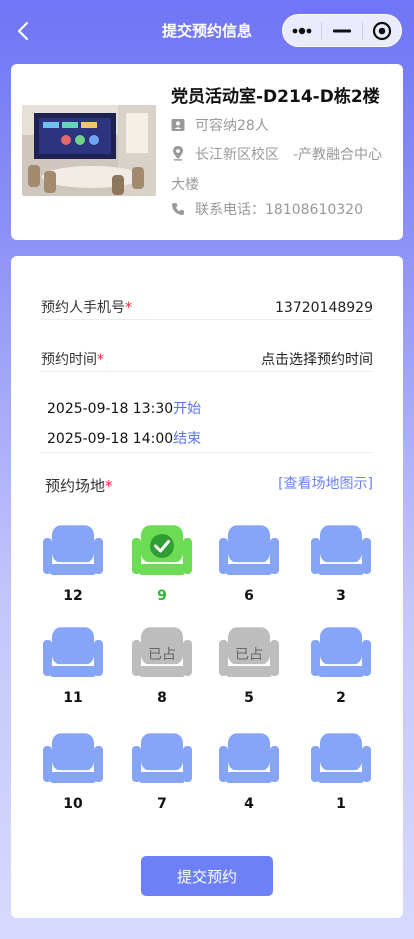 The height and width of the screenshot is (939, 414). Describe the element at coordinates (341, 698) in the screenshot. I see `seat-number: 2` at that location.